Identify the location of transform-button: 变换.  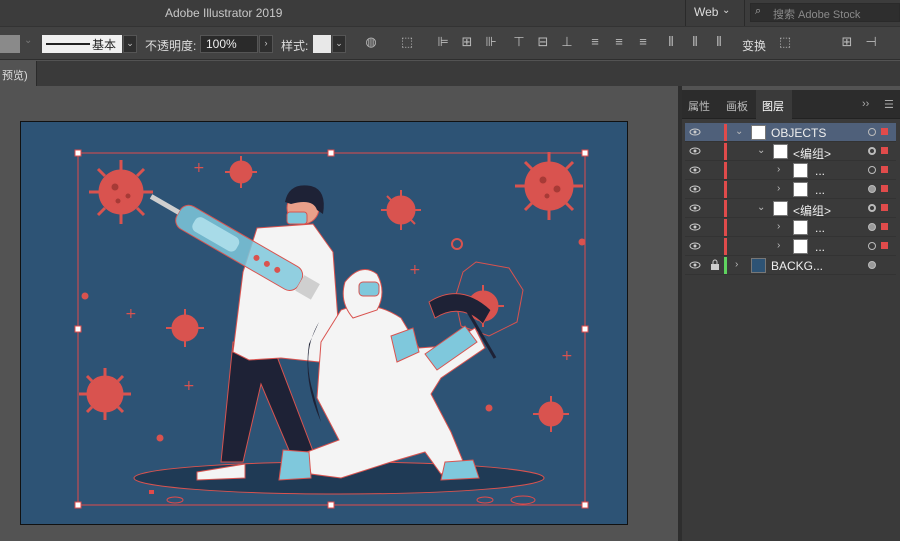
(754, 45).